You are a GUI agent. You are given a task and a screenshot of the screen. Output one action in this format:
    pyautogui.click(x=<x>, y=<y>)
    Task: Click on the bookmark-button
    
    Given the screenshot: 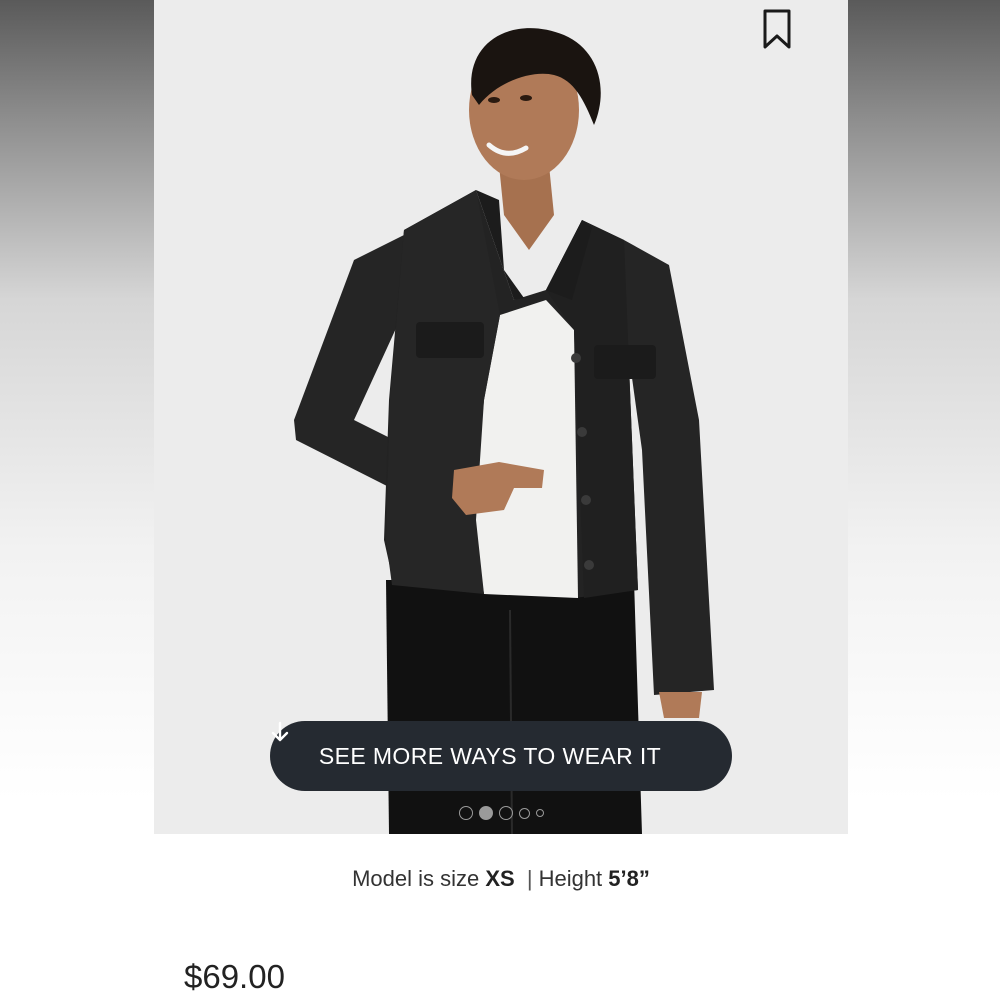 What is the action you would take?
    pyautogui.click(x=784, y=32)
    